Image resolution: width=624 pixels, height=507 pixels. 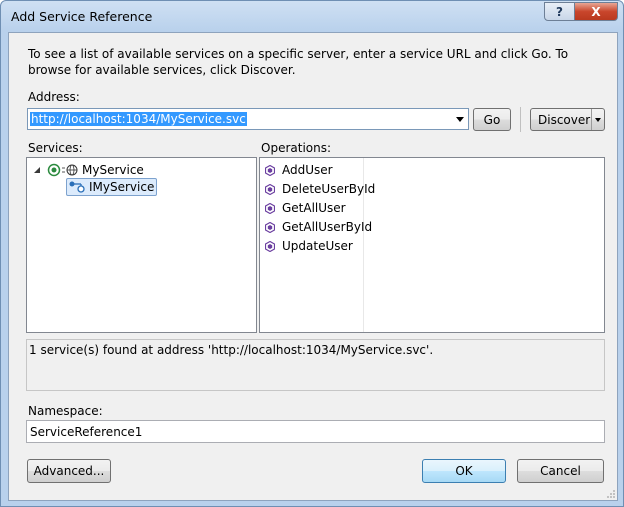 I want to click on discover-button-label: Discover, so click(x=564, y=119).